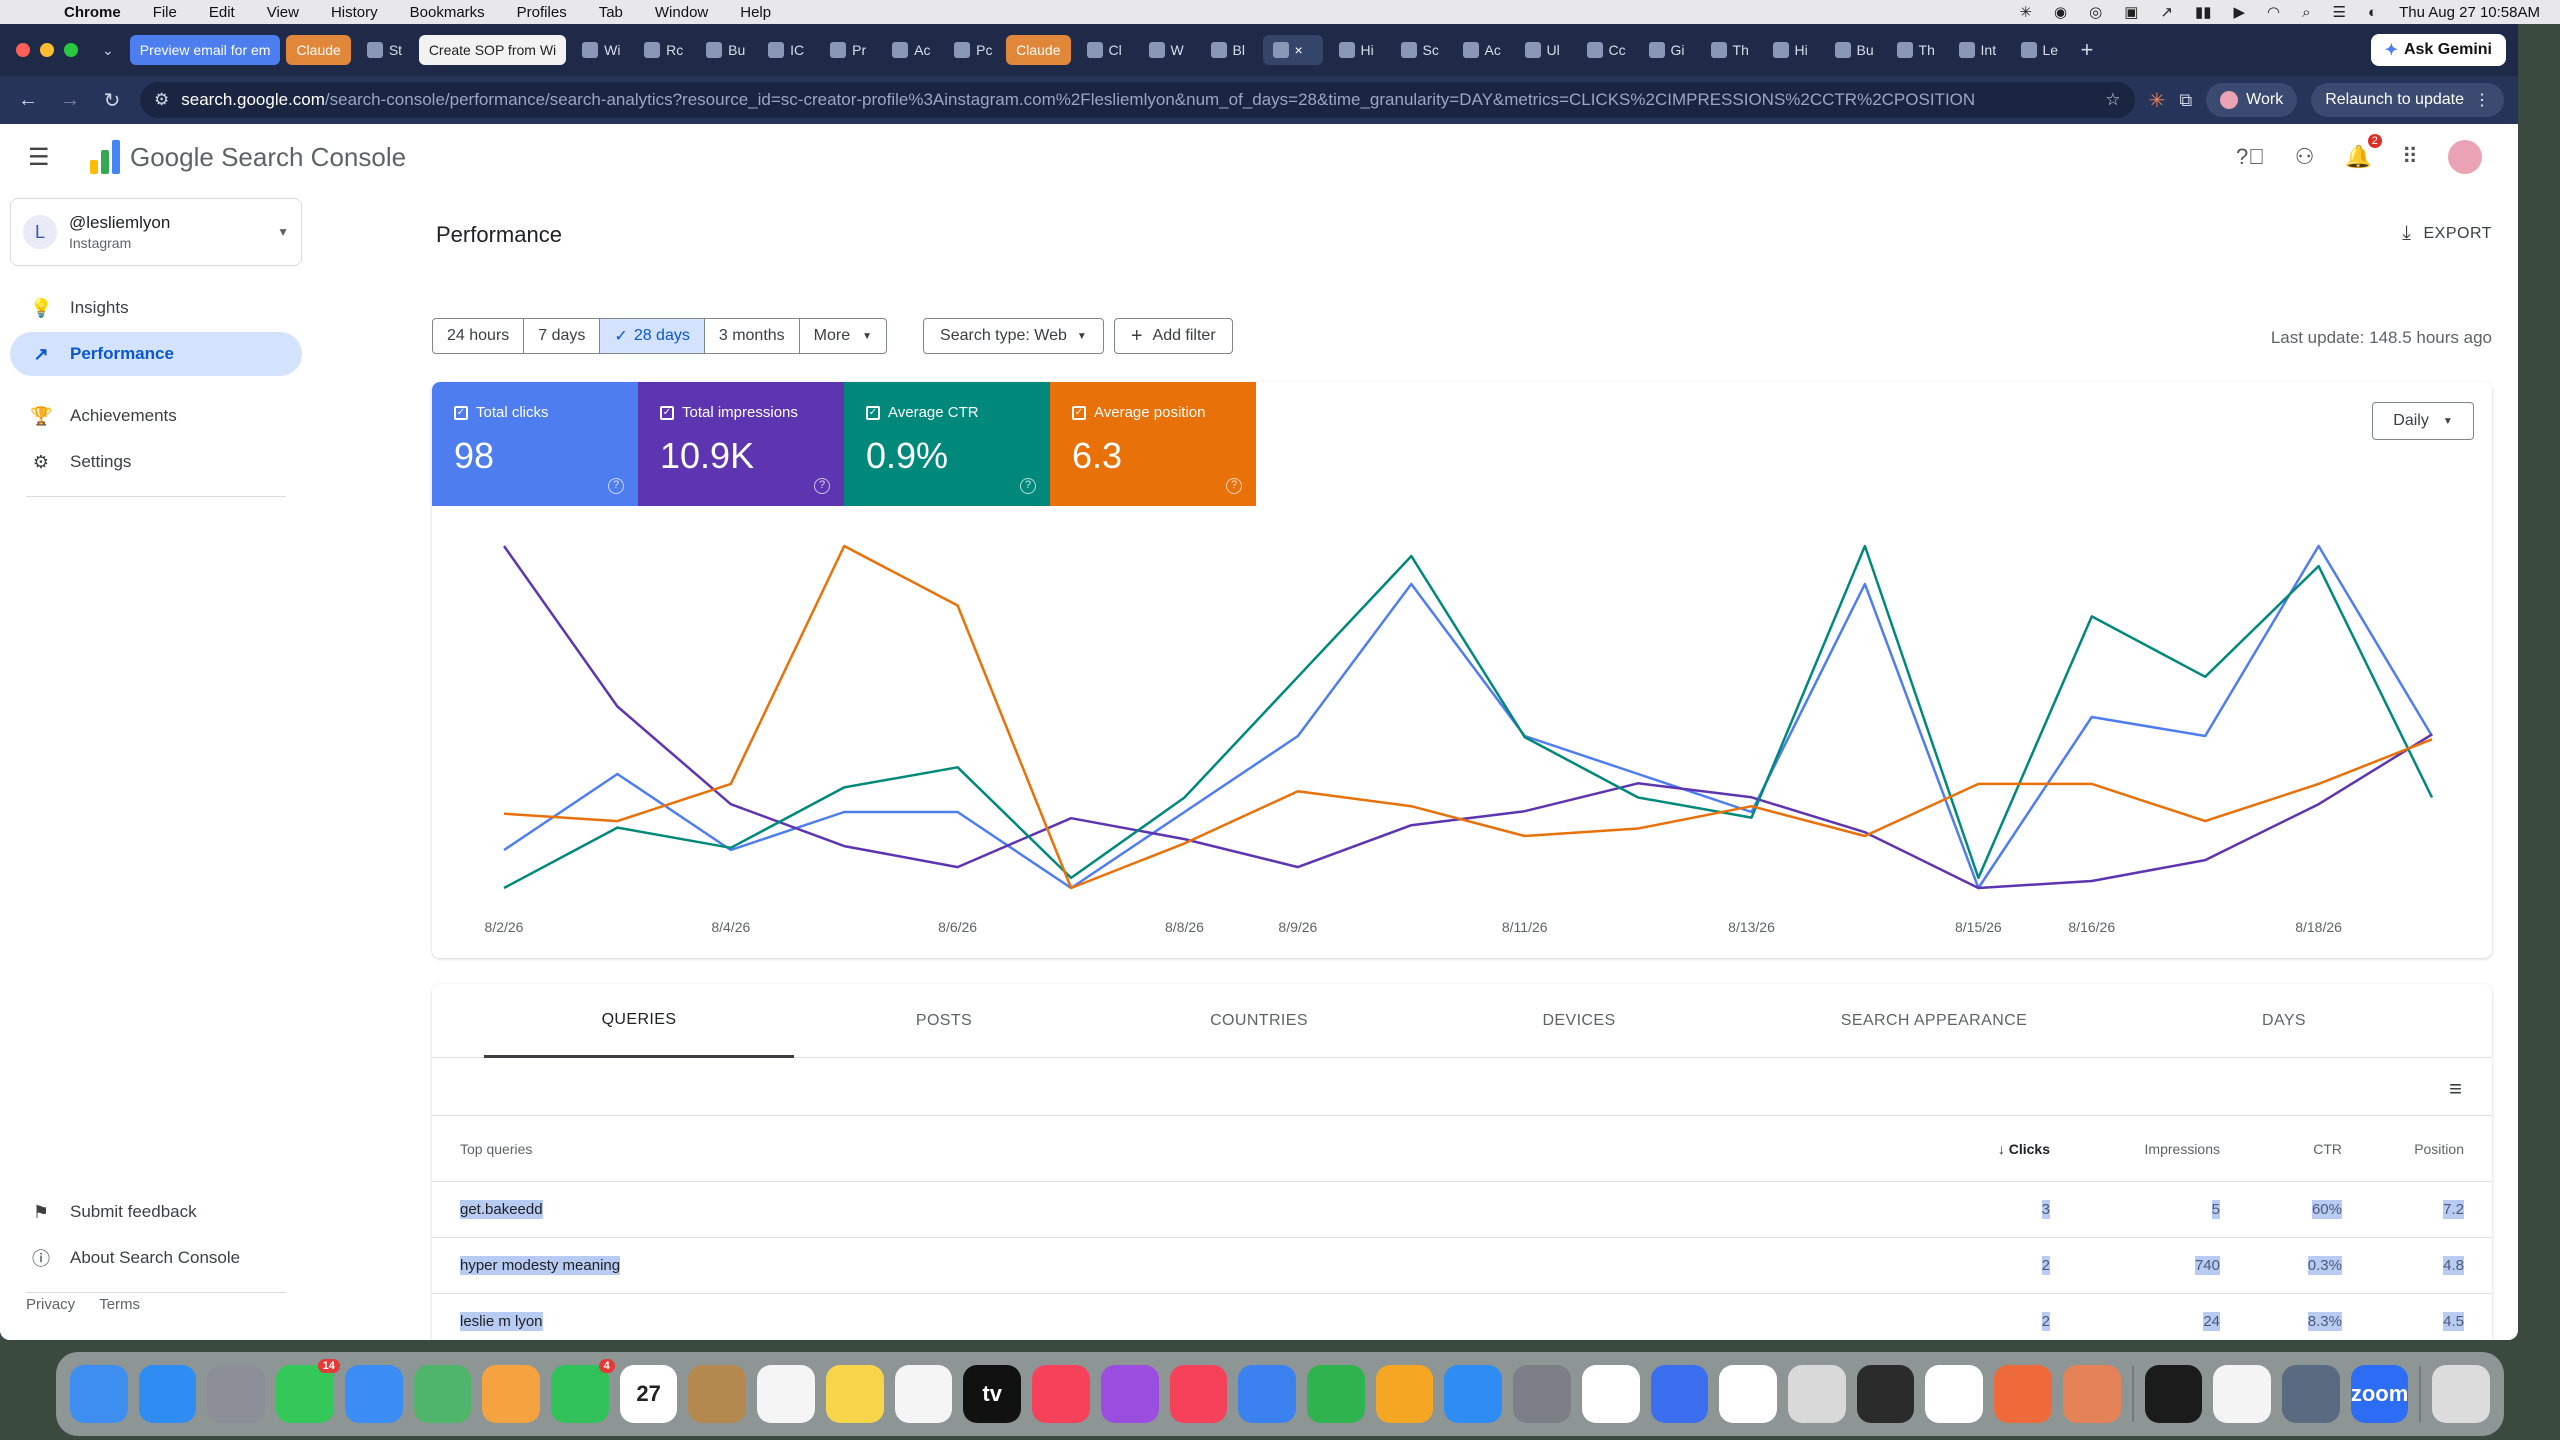 The width and height of the screenshot is (2560, 1440). Describe the element at coordinates (944, 1021) in the screenshot. I see `tab-posts: POSTS` at that location.